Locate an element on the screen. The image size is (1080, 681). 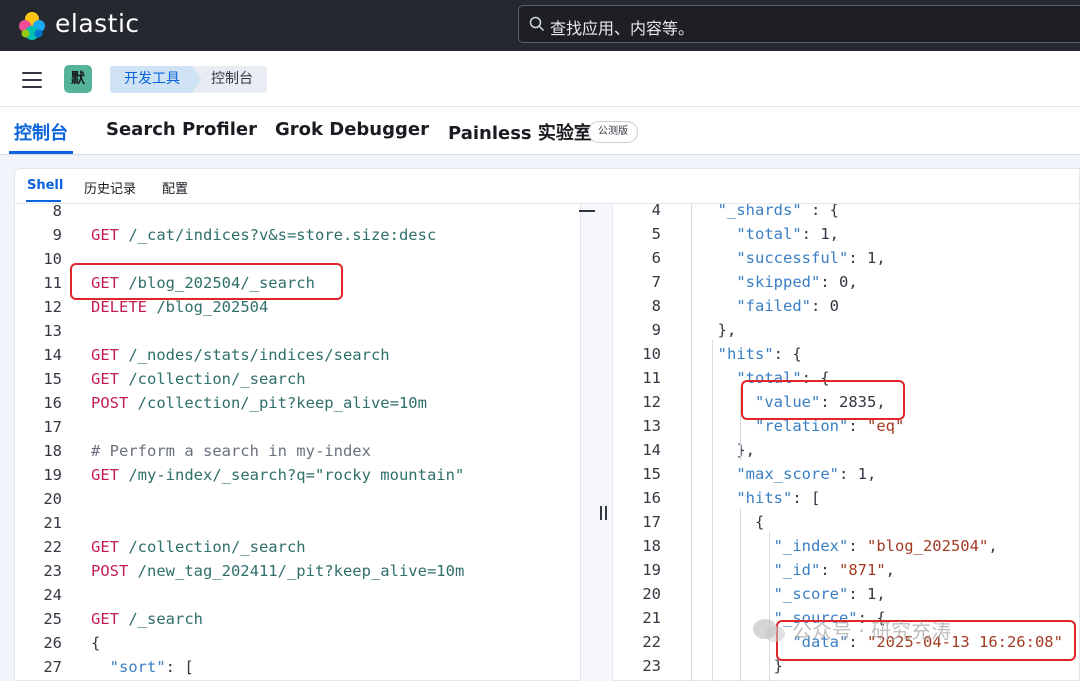
line-number: 4 is located at coordinates (656, 211).